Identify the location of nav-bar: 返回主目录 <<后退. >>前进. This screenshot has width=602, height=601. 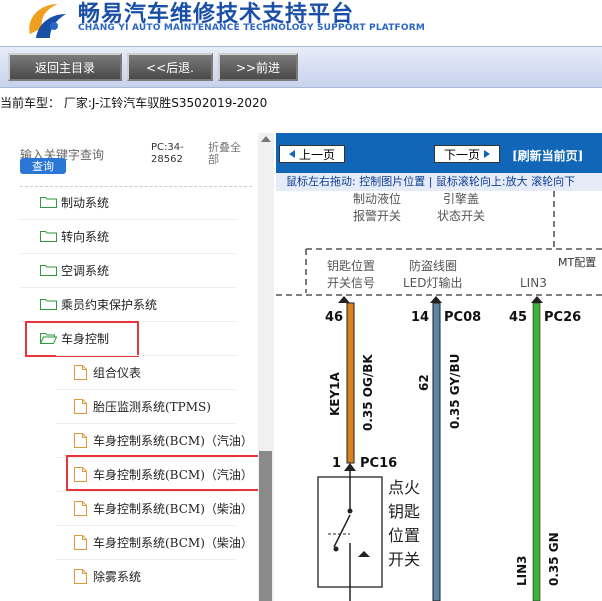
(301, 67).